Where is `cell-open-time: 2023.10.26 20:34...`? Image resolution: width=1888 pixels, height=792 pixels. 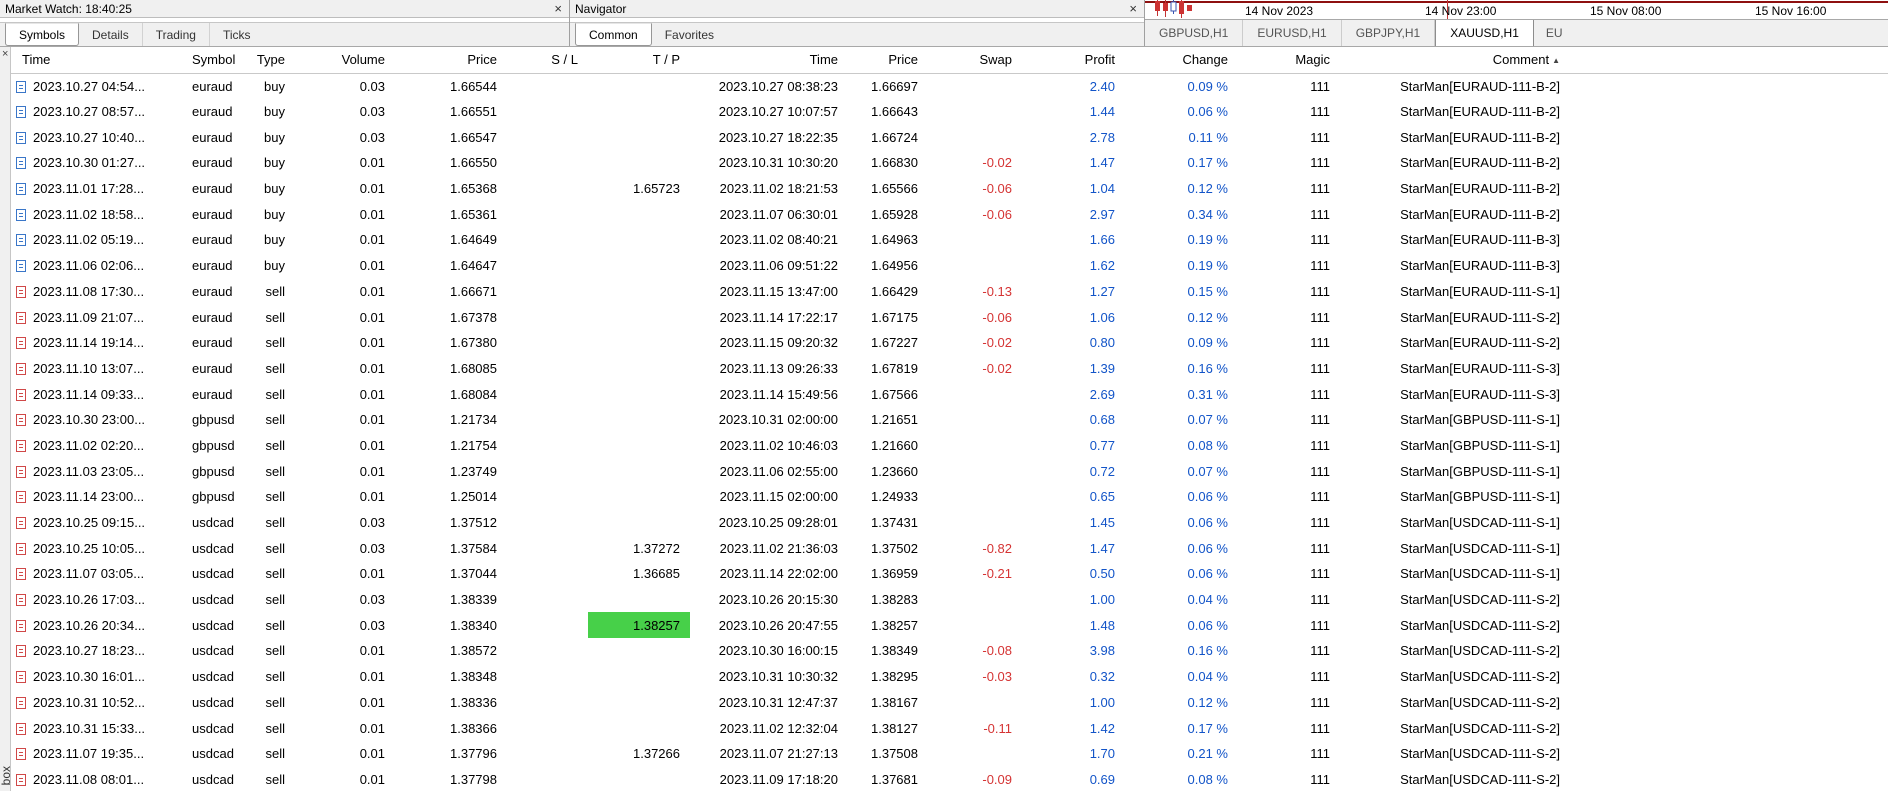 cell-open-time: 2023.10.26 20:34... is located at coordinates (101, 625).